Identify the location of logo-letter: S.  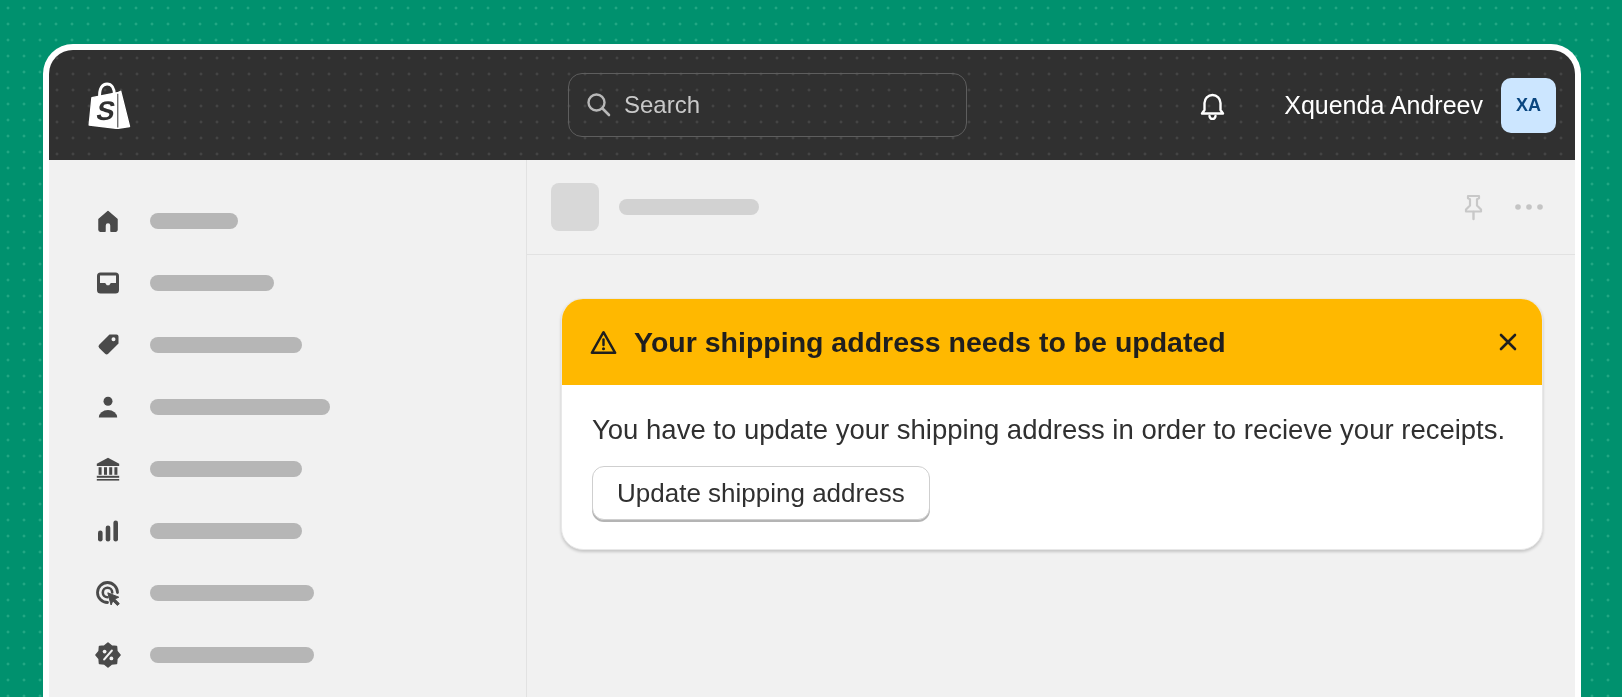
(106, 110).